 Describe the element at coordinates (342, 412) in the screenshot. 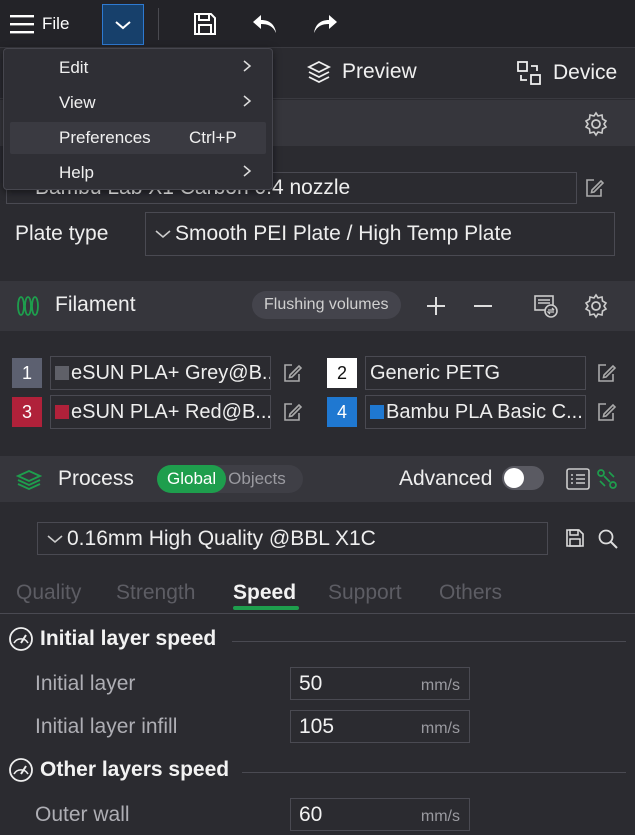

I see `filament-slot-number: 4` at that location.